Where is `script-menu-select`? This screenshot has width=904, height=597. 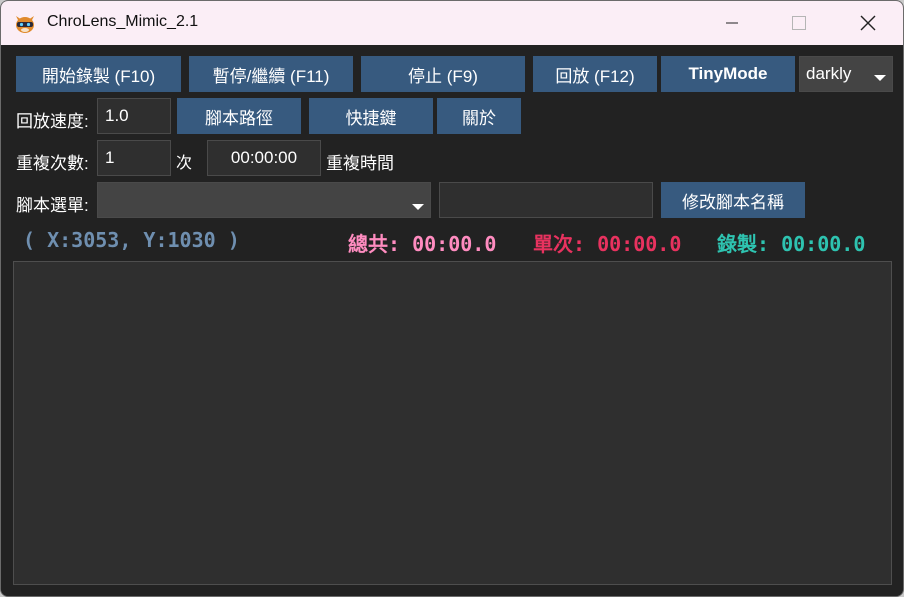
script-menu-select is located at coordinates (264, 200).